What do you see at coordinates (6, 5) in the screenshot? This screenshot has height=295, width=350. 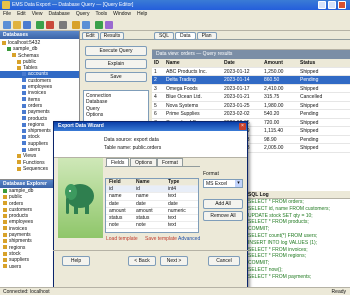 I see `app-icon` at bounding box center [6, 5].